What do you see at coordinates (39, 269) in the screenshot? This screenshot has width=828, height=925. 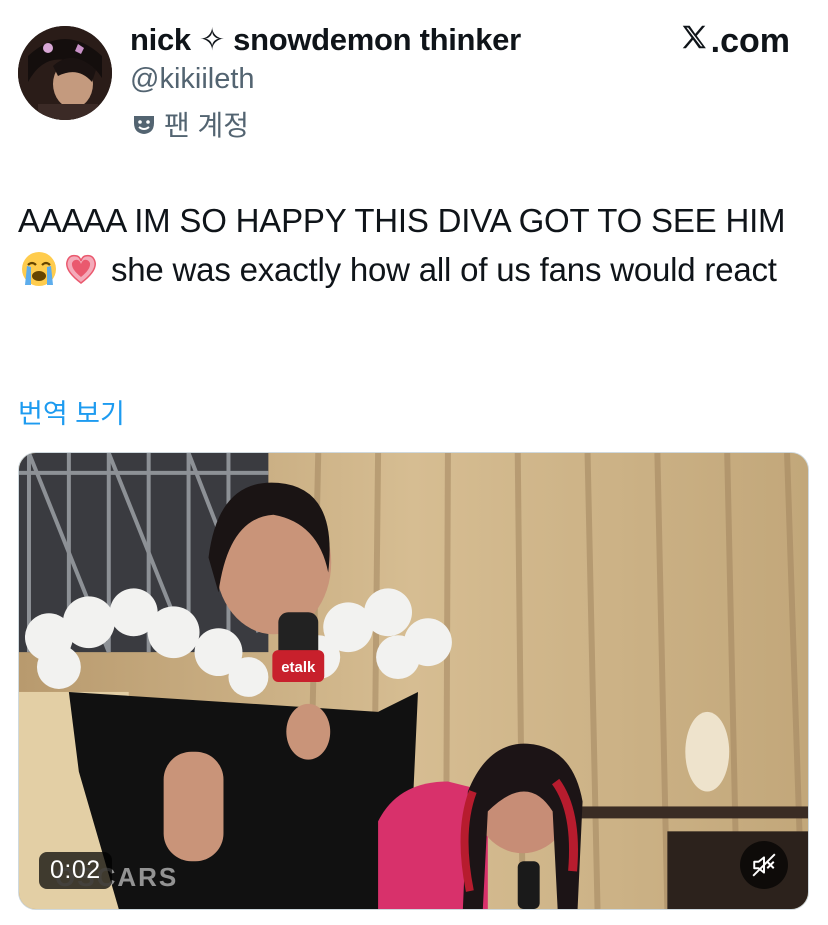 I see `loudly-crying-face-emoji` at bounding box center [39, 269].